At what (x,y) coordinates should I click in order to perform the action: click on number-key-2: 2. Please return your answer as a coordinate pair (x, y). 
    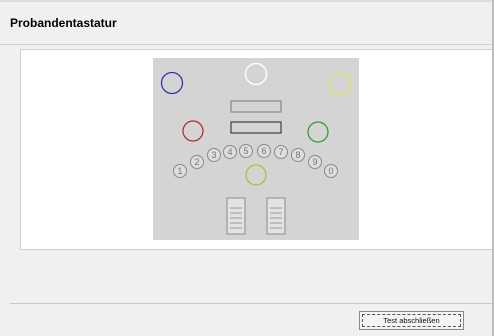
    Looking at the image, I should click on (197, 162).